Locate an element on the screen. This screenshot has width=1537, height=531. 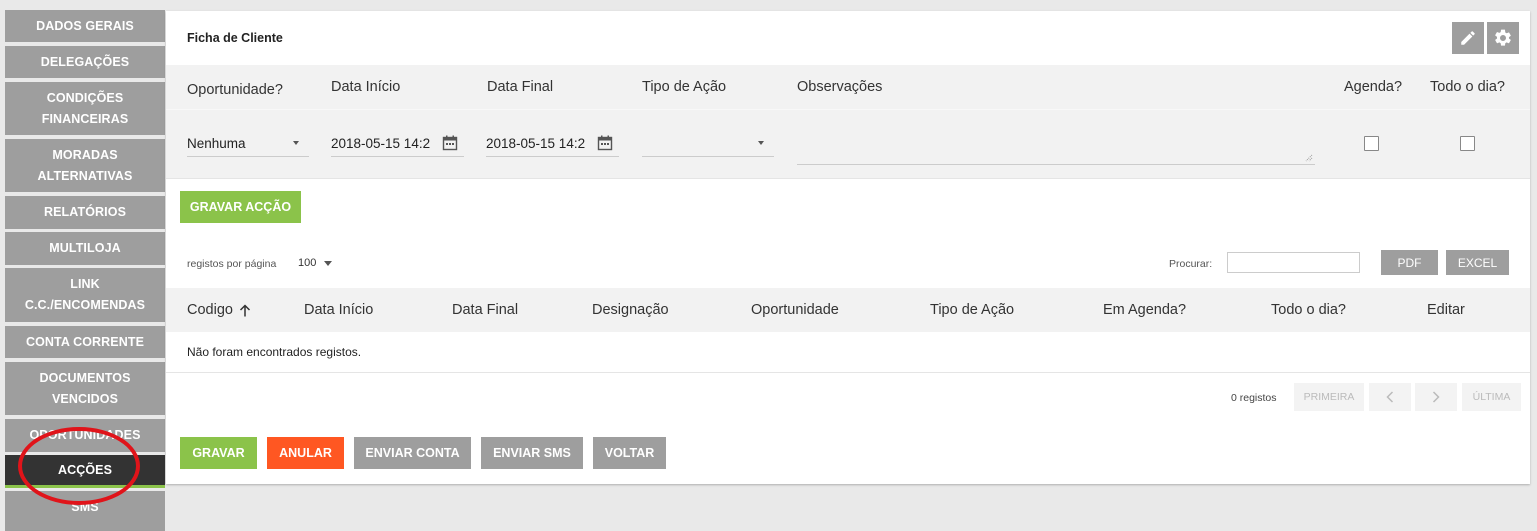
oportunidade-select: Nenhuma is located at coordinates (248, 143).